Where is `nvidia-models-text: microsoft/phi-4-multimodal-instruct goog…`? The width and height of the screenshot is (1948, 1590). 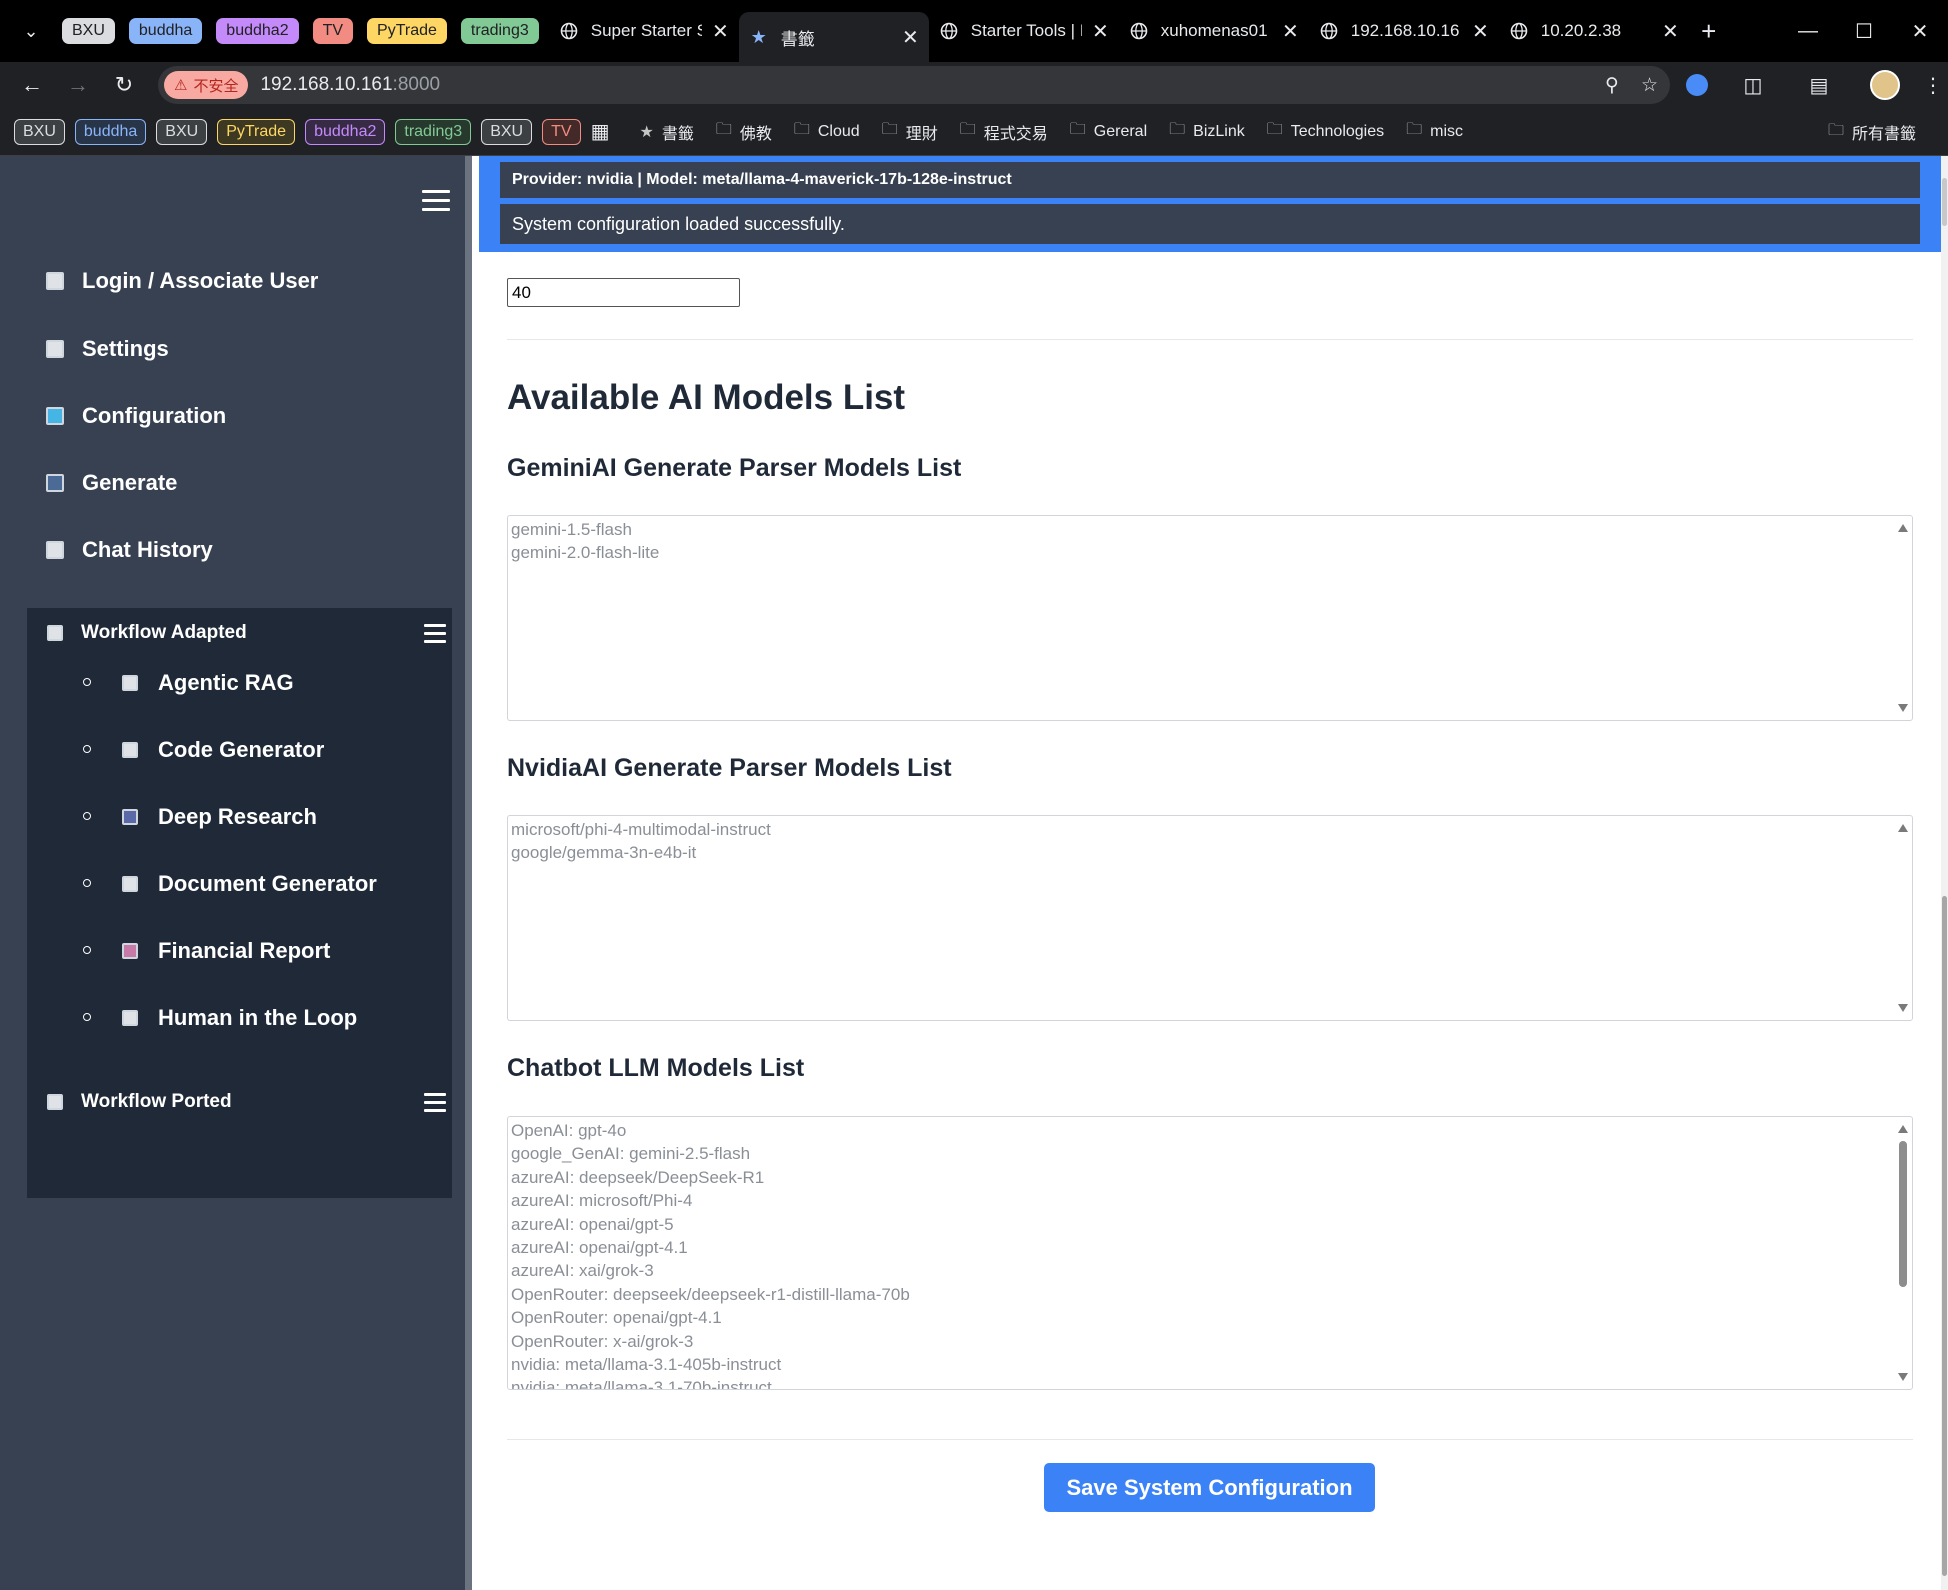 nvidia-models-text: microsoft/phi-4-multimodal-instruct goog… is located at coordinates (641, 841).